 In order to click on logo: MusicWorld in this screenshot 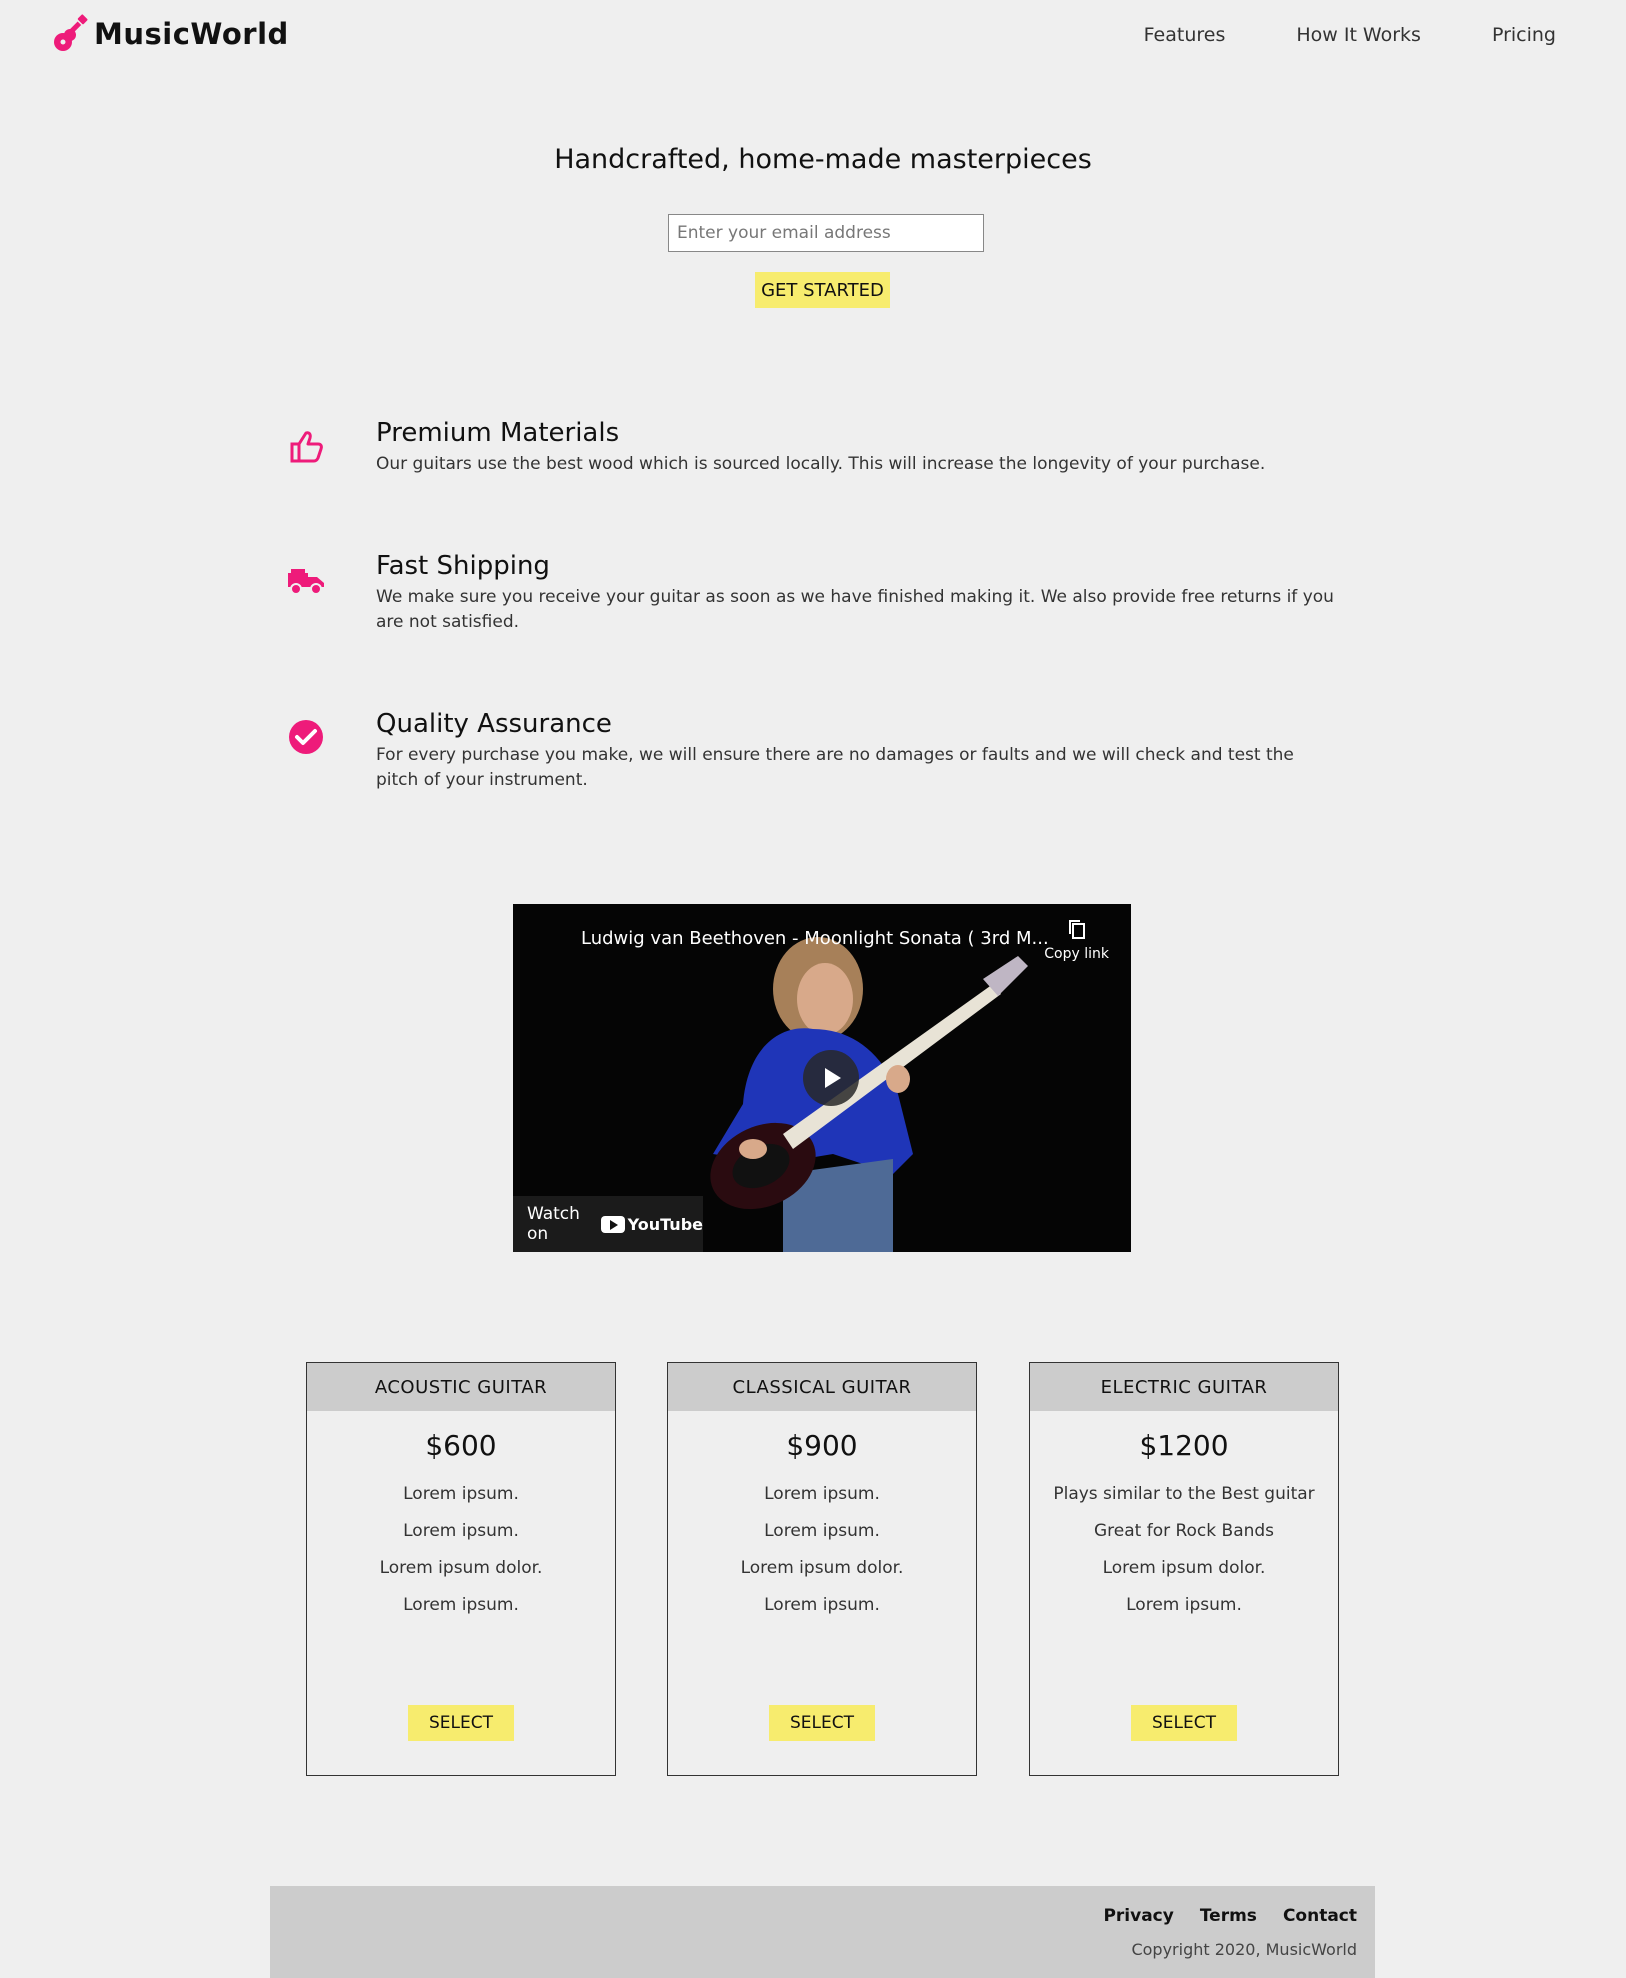, I will do `click(169, 34)`.